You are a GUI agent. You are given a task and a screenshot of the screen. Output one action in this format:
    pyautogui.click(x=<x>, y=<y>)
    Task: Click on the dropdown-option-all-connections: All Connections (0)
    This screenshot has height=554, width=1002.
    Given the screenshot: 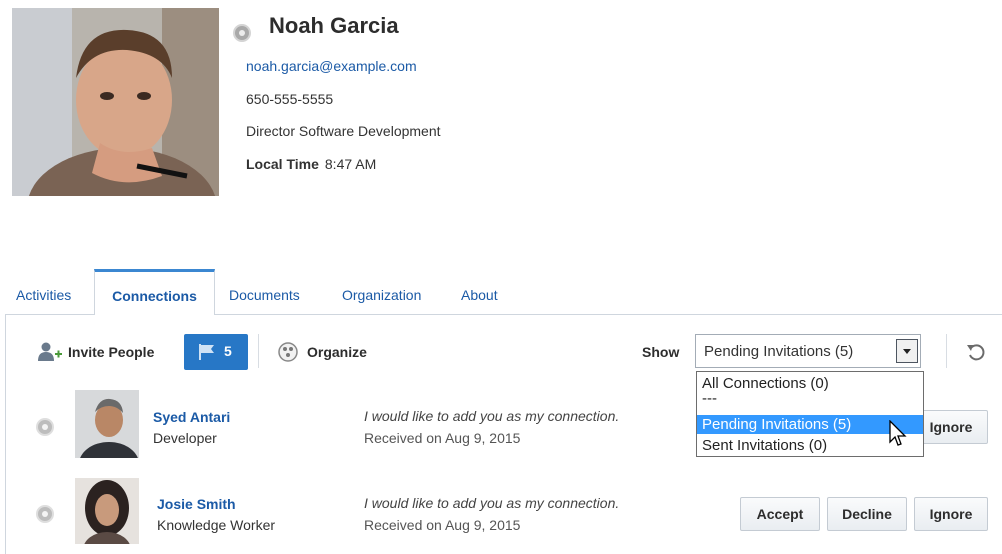 What is the action you would take?
    pyautogui.click(x=810, y=383)
    